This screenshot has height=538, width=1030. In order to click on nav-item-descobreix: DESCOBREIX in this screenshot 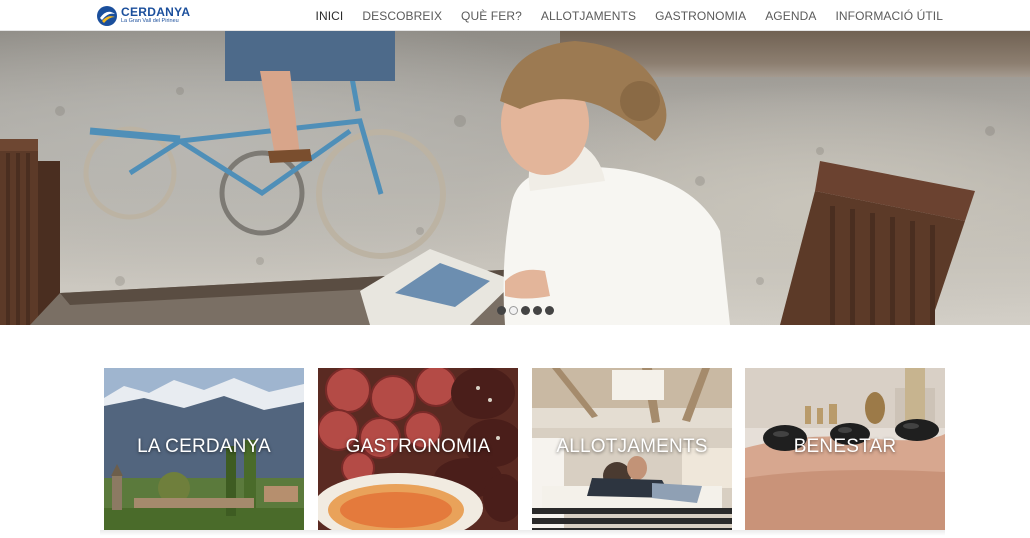, I will do `click(402, 16)`.